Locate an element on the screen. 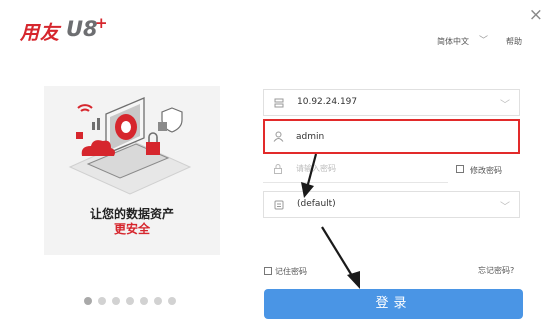 The image size is (553, 325). brand-name: 用友 is located at coordinates (40, 33).